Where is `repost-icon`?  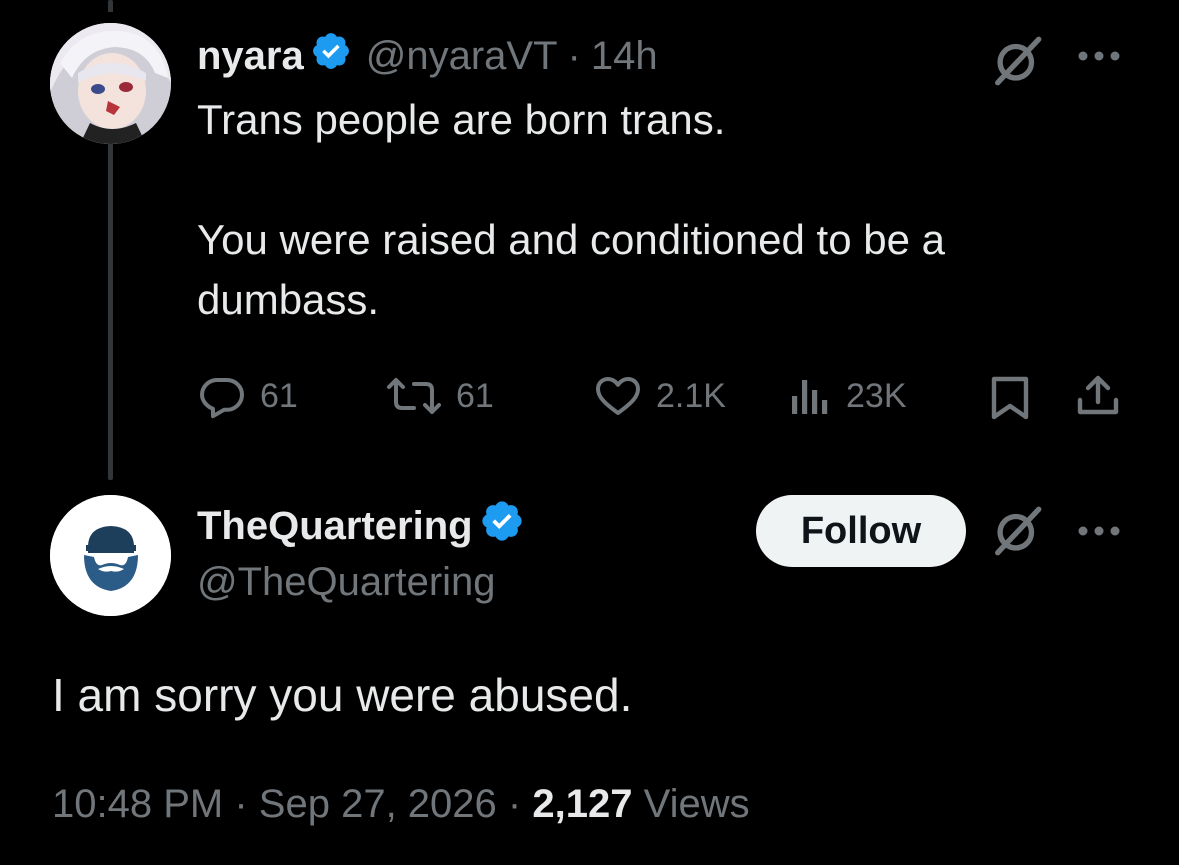 repost-icon is located at coordinates (414, 396).